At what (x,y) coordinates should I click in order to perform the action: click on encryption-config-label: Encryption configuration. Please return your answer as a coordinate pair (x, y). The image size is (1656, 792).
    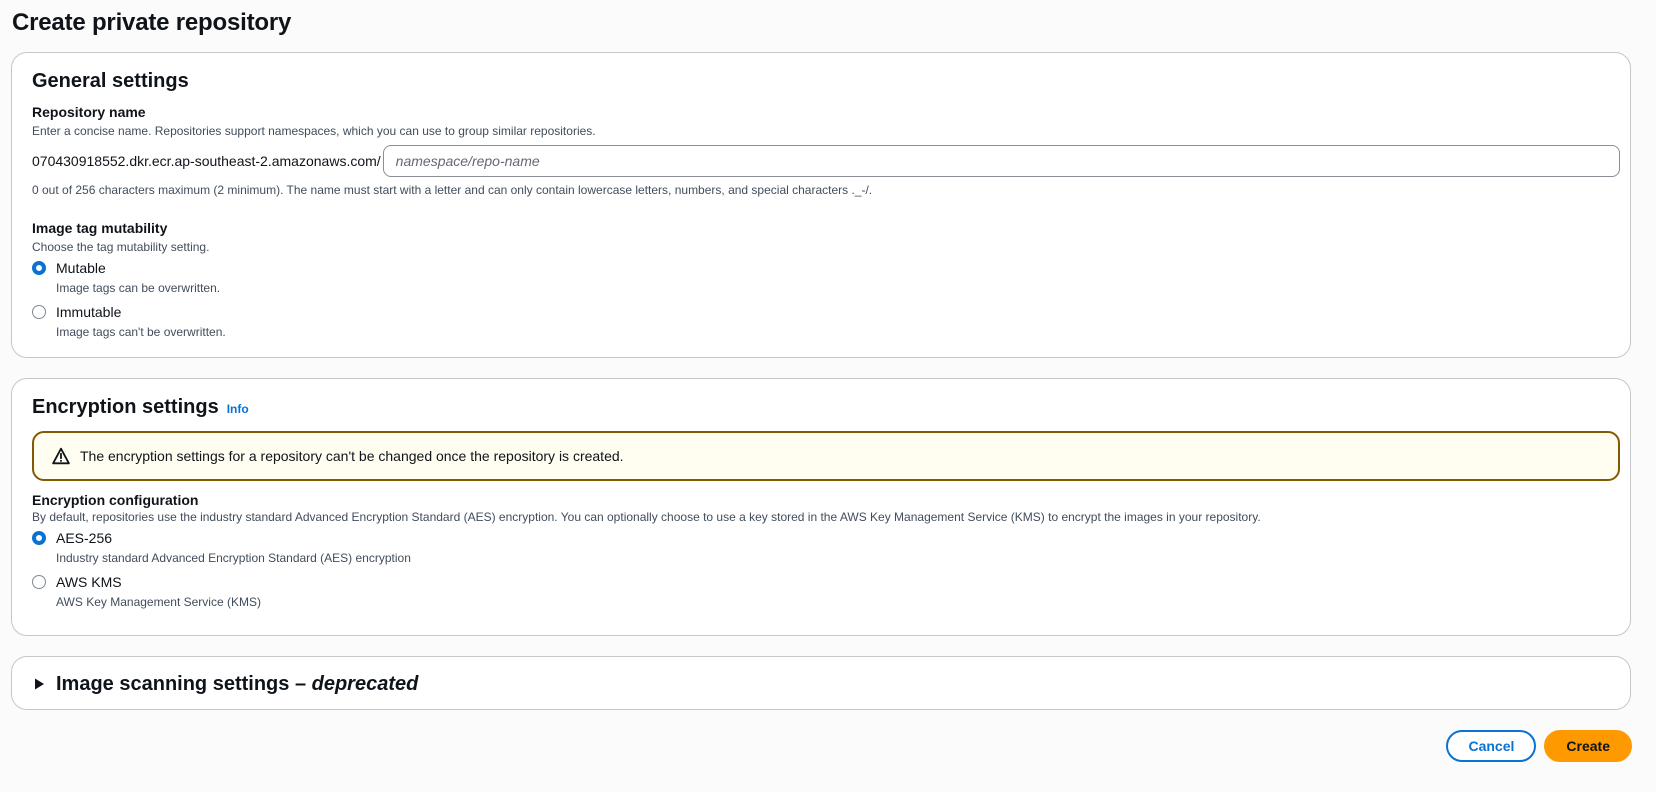
    Looking at the image, I should click on (115, 500).